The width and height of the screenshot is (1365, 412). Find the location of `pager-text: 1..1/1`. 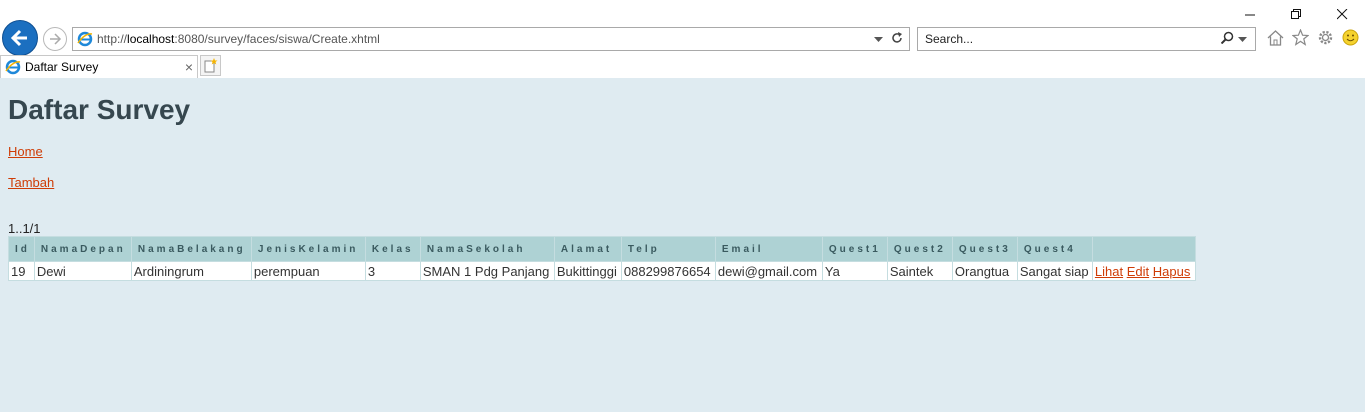

pager-text: 1..1/1 is located at coordinates (24, 228).